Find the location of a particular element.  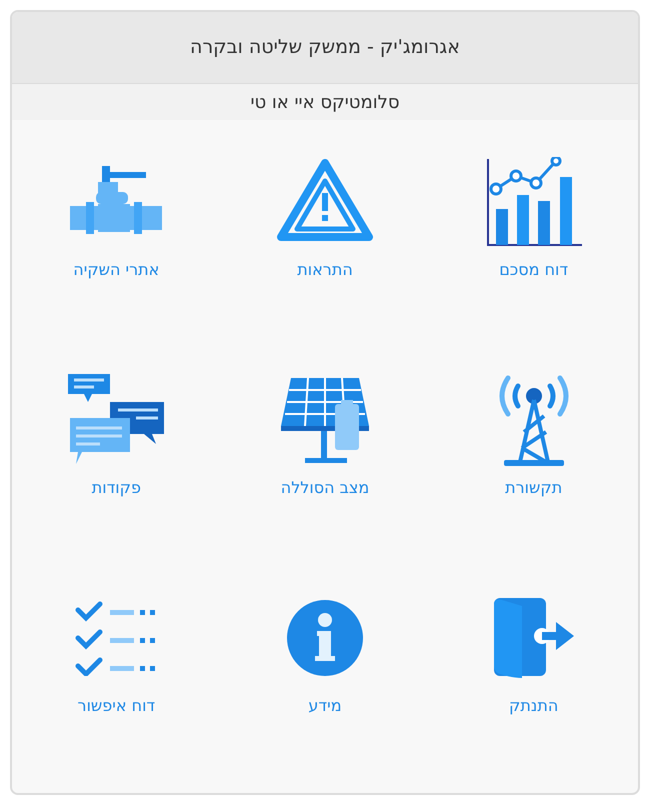

menu-link: התראות is located at coordinates (325, 270).